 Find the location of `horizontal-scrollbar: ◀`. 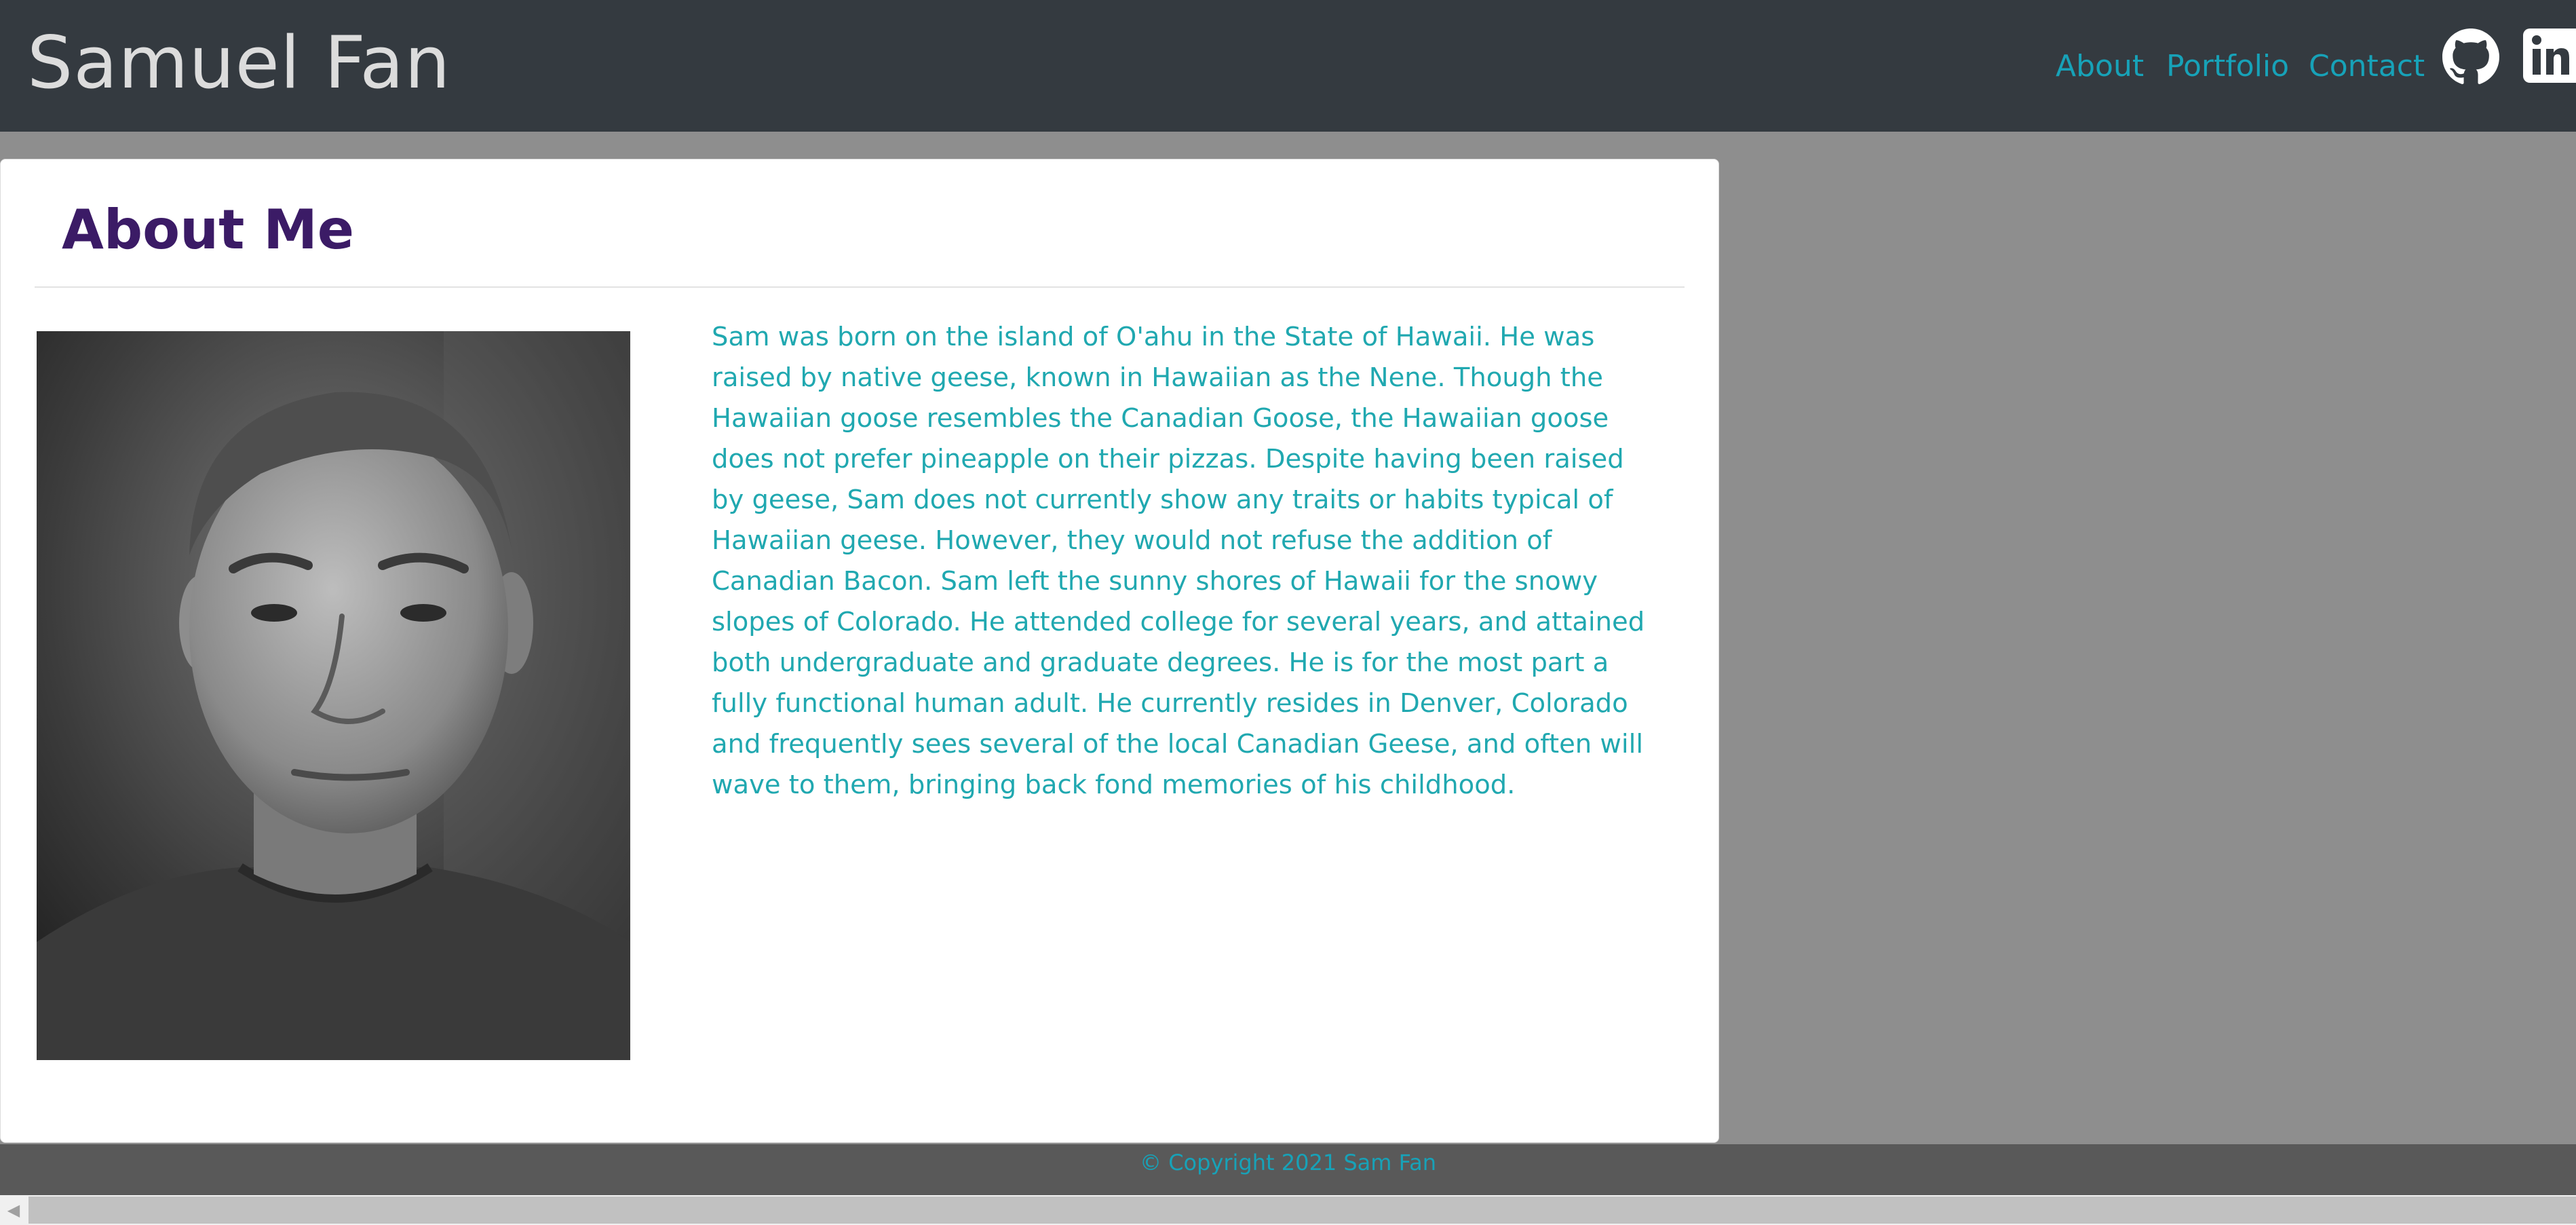

horizontal-scrollbar: ◀ is located at coordinates (1288, 1210).